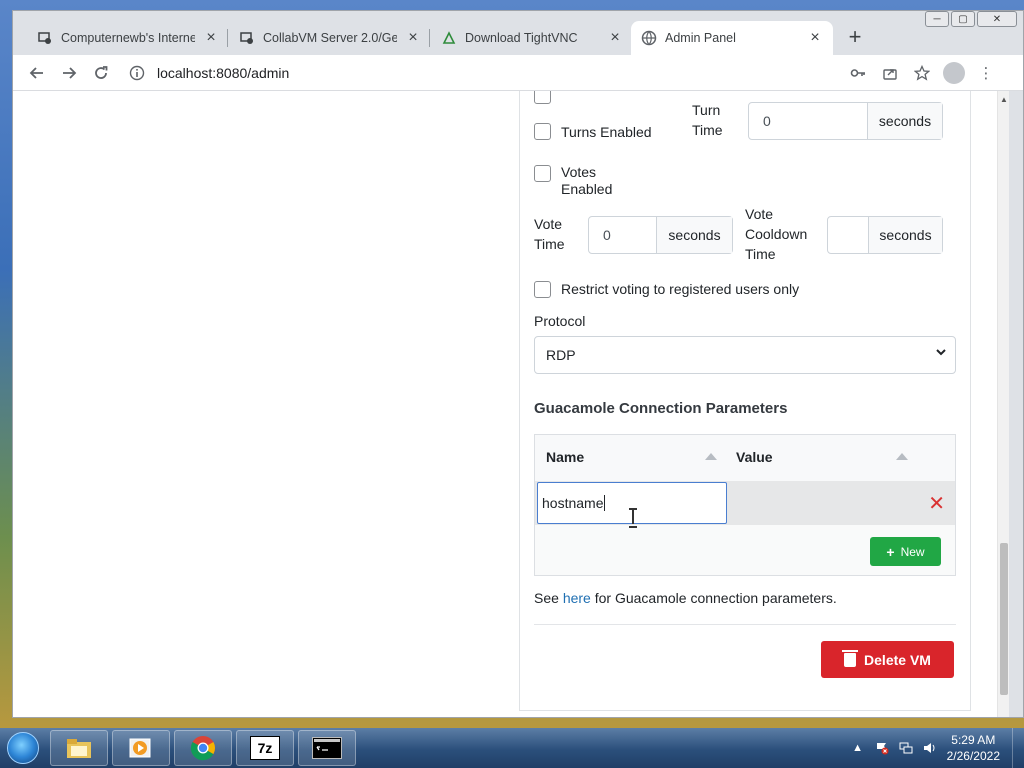  I want to click on help-prefix: See, so click(548, 598).